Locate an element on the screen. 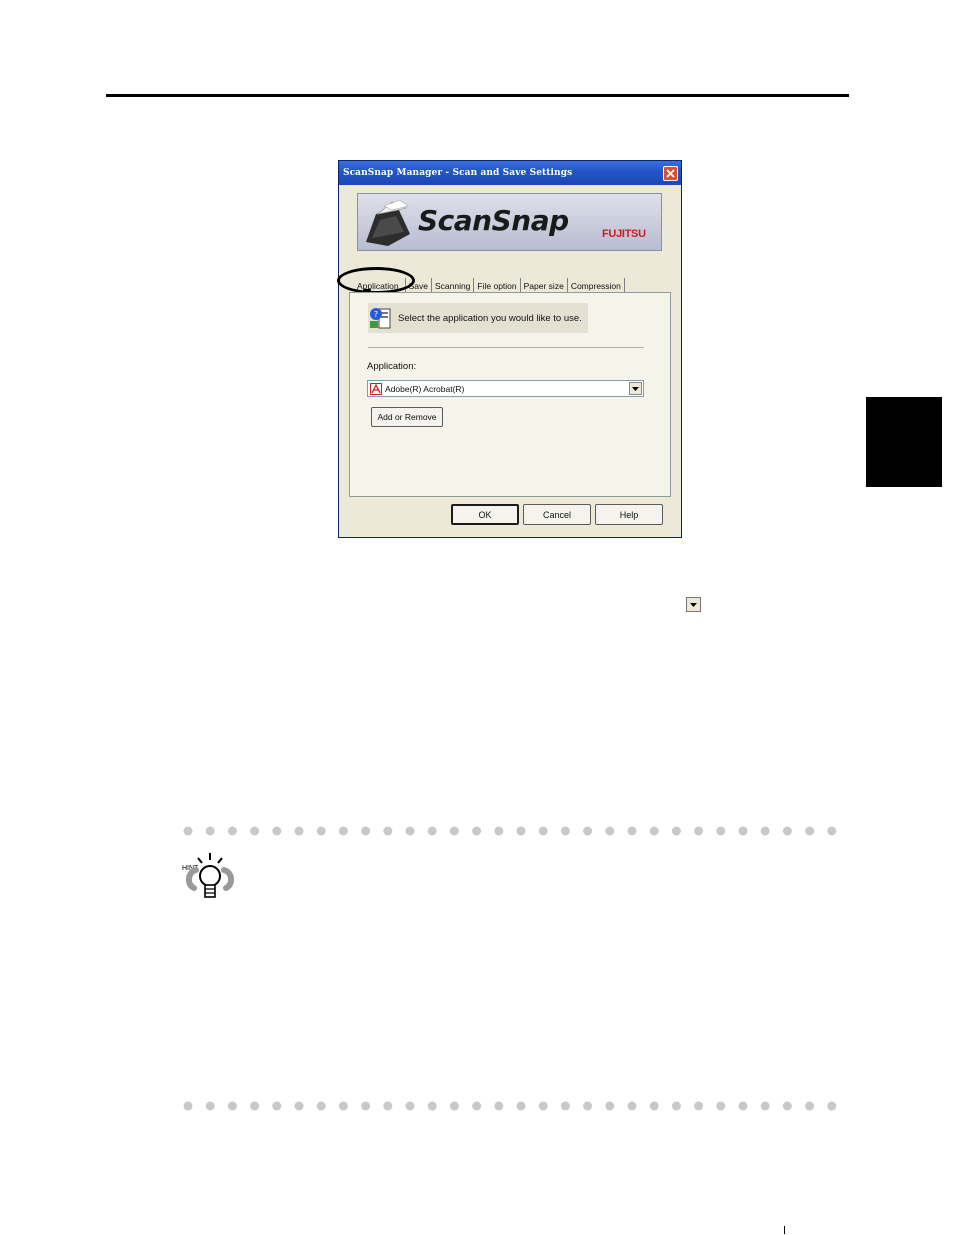 The image size is (954, 1235). scansnap-logo: ScanSnap is located at coordinates (493, 220).